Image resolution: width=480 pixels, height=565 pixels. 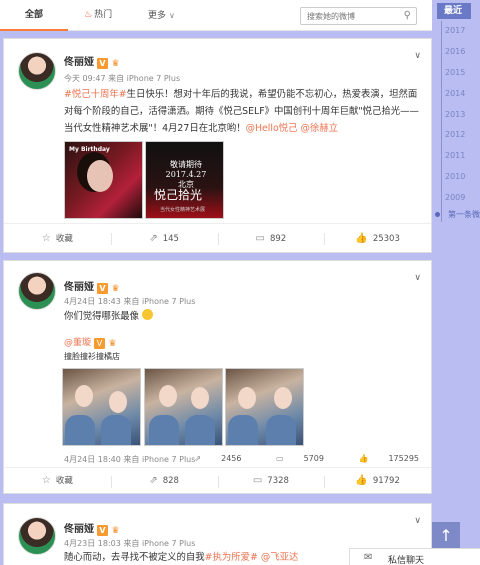 I want to click on back-to-top-button: ↑, so click(x=446, y=536).